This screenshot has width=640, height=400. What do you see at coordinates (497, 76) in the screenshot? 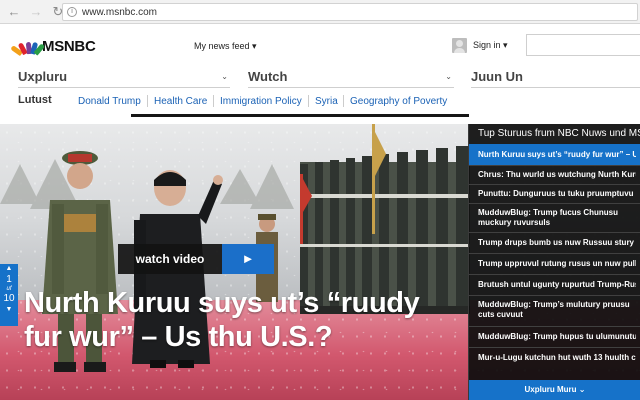
I see `join-in-label: Juun Un` at bounding box center [497, 76].